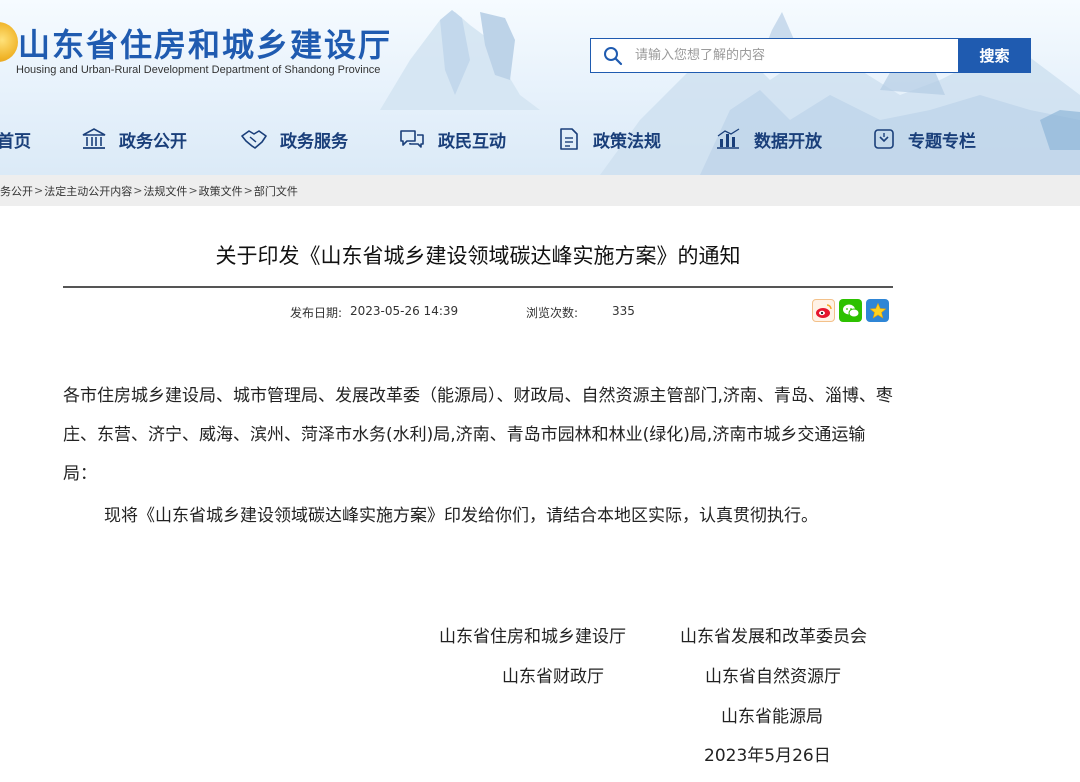  What do you see at coordinates (153, 141) in the screenshot?
I see `nav-item-label: 政务公开` at bounding box center [153, 141].